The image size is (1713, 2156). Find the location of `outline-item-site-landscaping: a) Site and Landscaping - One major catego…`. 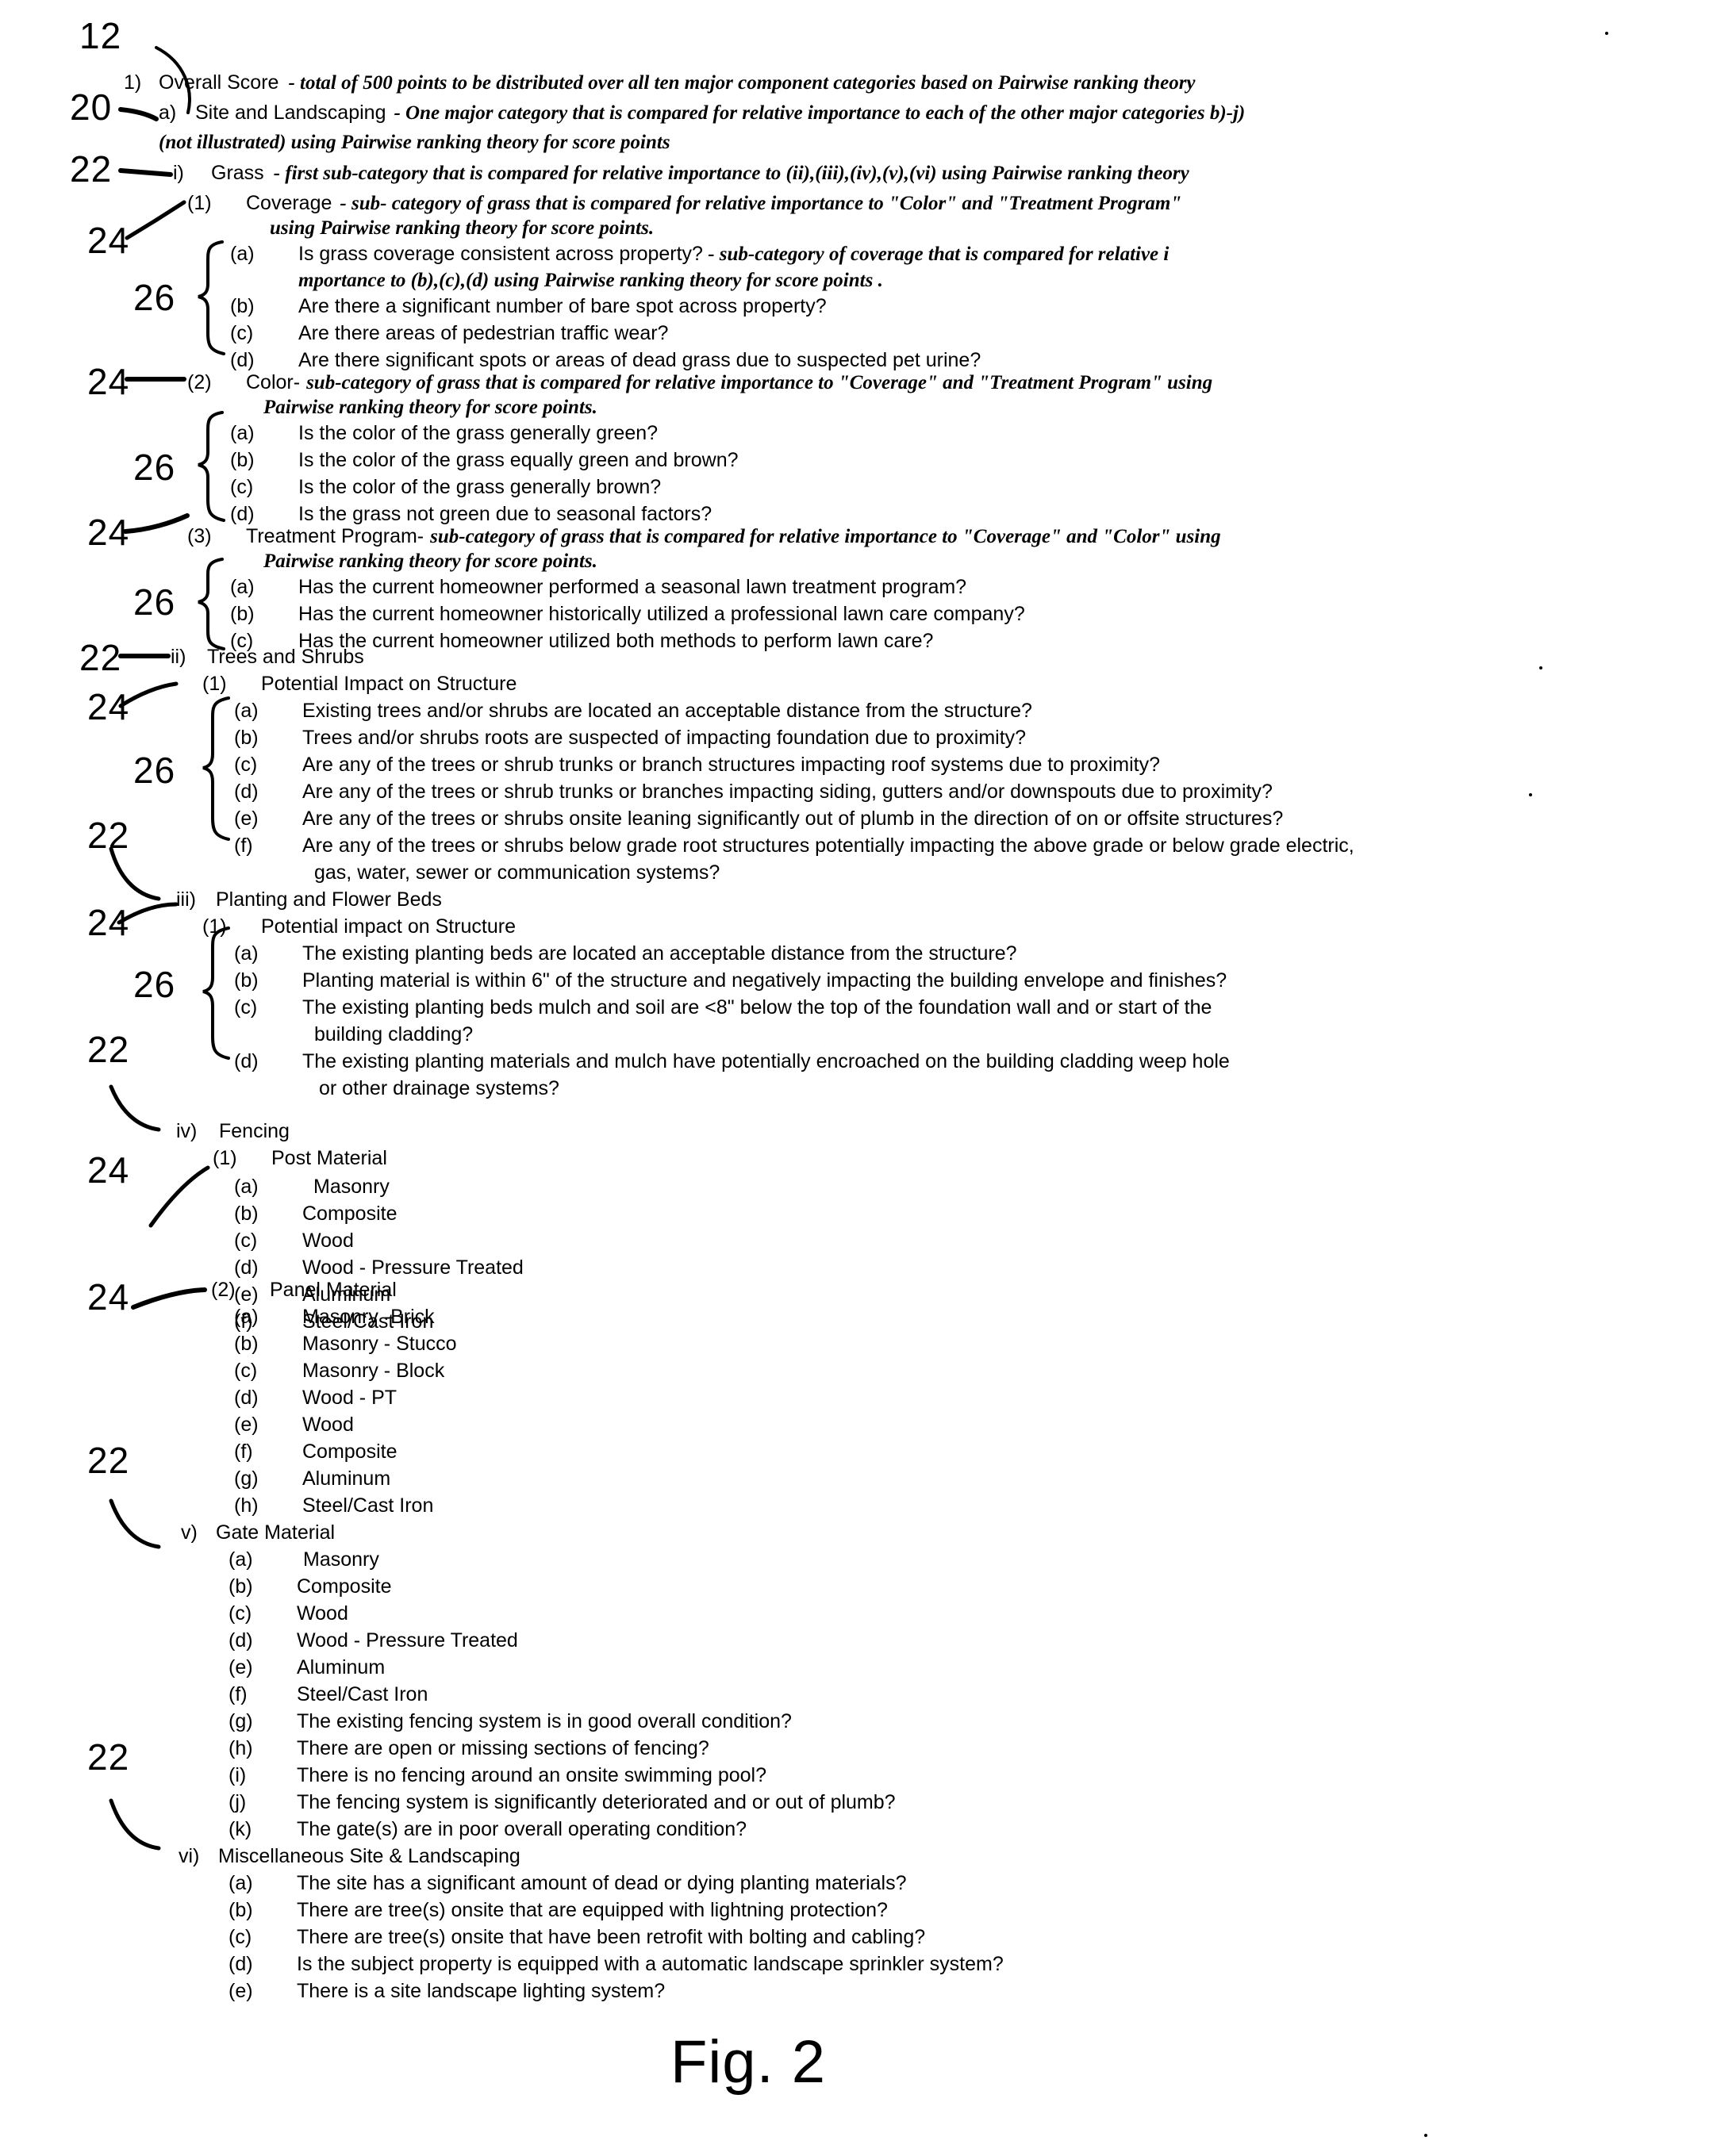

outline-item-site-landscaping: a) Site and Landscaping - One major catego… is located at coordinates (702, 113).